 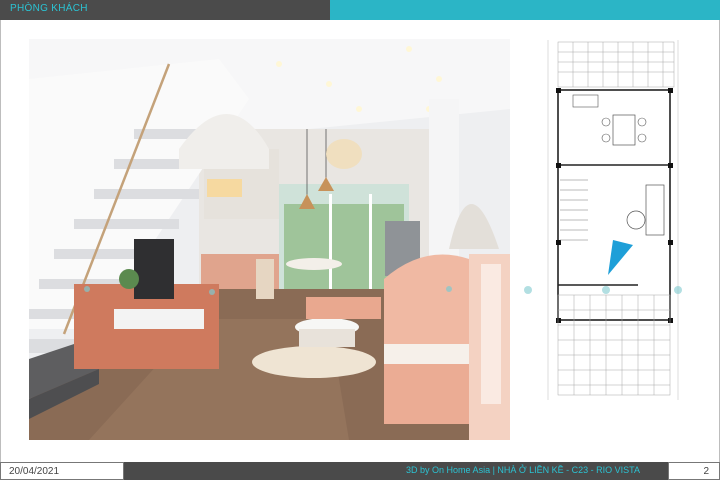 What do you see at coordinates (525, 10) in the screenshot?
I see `header-bar-accent` at bounding box center [525, 10].